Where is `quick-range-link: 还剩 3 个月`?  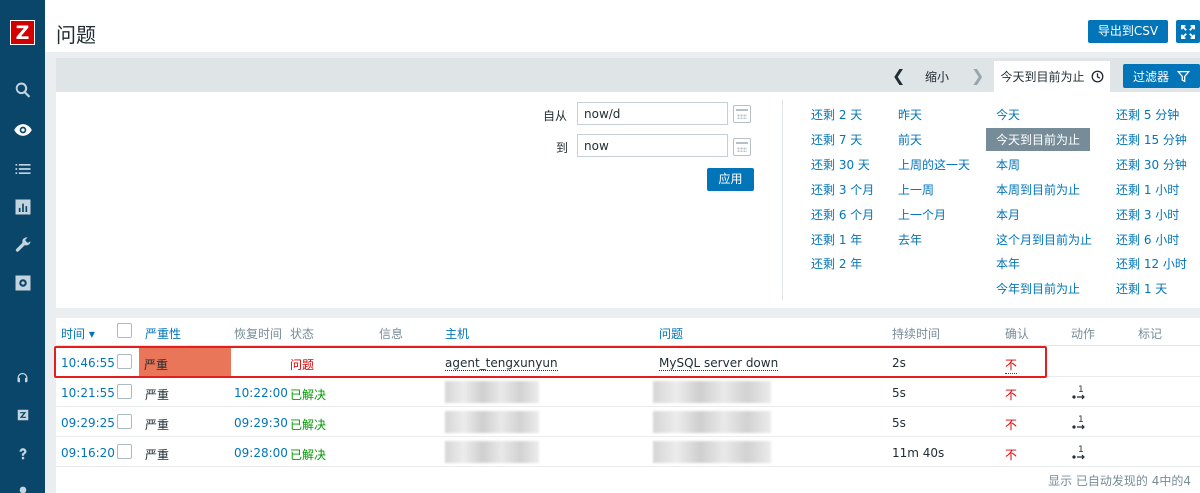
quick-range-link: 还剩 3 个月 is located at coordinates (842, 189).